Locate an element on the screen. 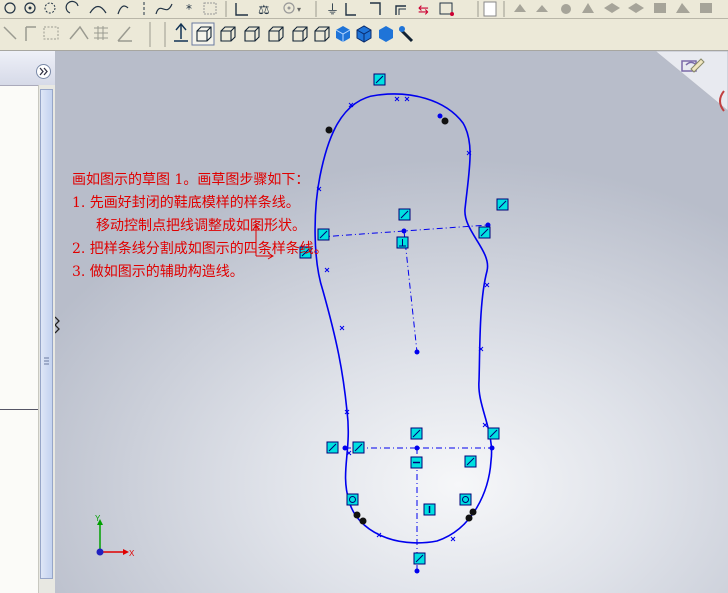 This screenshot has height=593, width=728. circle-tool-icon is located at coordinates (10, 8).